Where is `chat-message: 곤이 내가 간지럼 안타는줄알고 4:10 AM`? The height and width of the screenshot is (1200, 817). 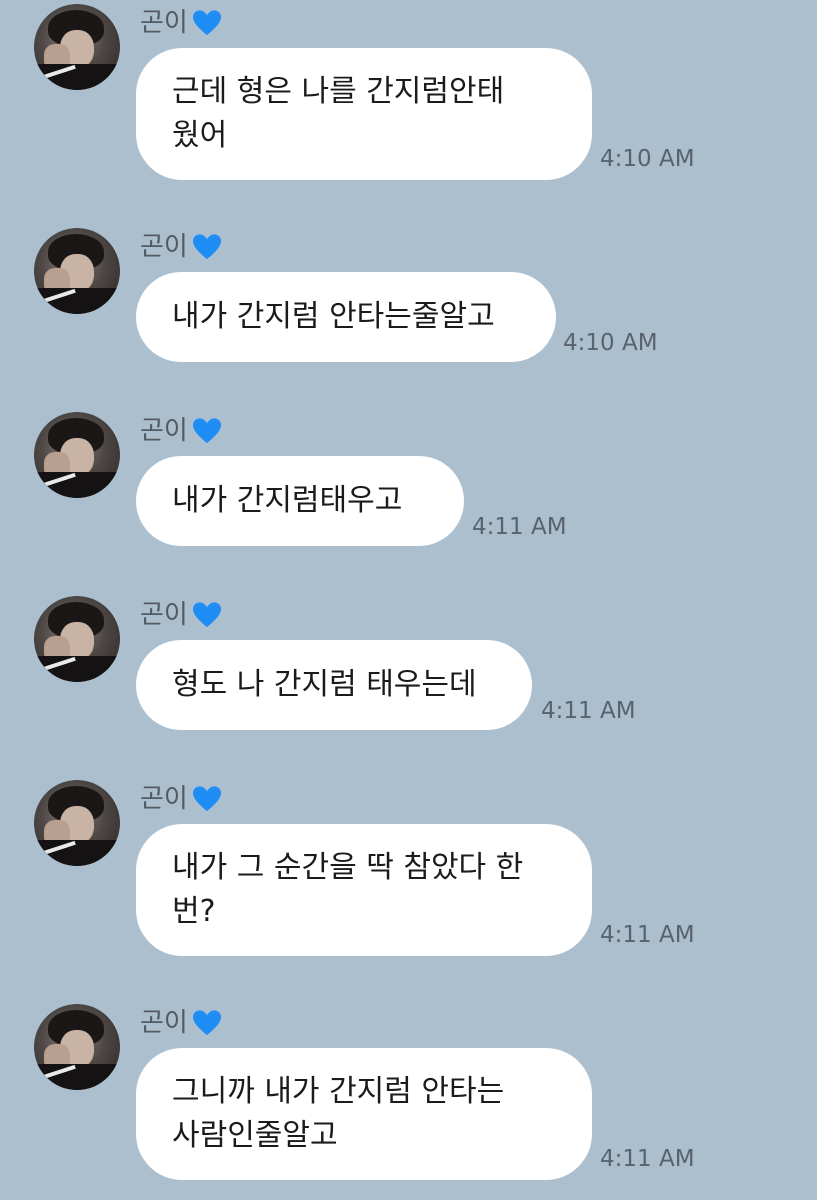
chat-message: 곤이 내가 간지럼 안타는줄알고 4:10 AM is located at coordinates (408, 298).